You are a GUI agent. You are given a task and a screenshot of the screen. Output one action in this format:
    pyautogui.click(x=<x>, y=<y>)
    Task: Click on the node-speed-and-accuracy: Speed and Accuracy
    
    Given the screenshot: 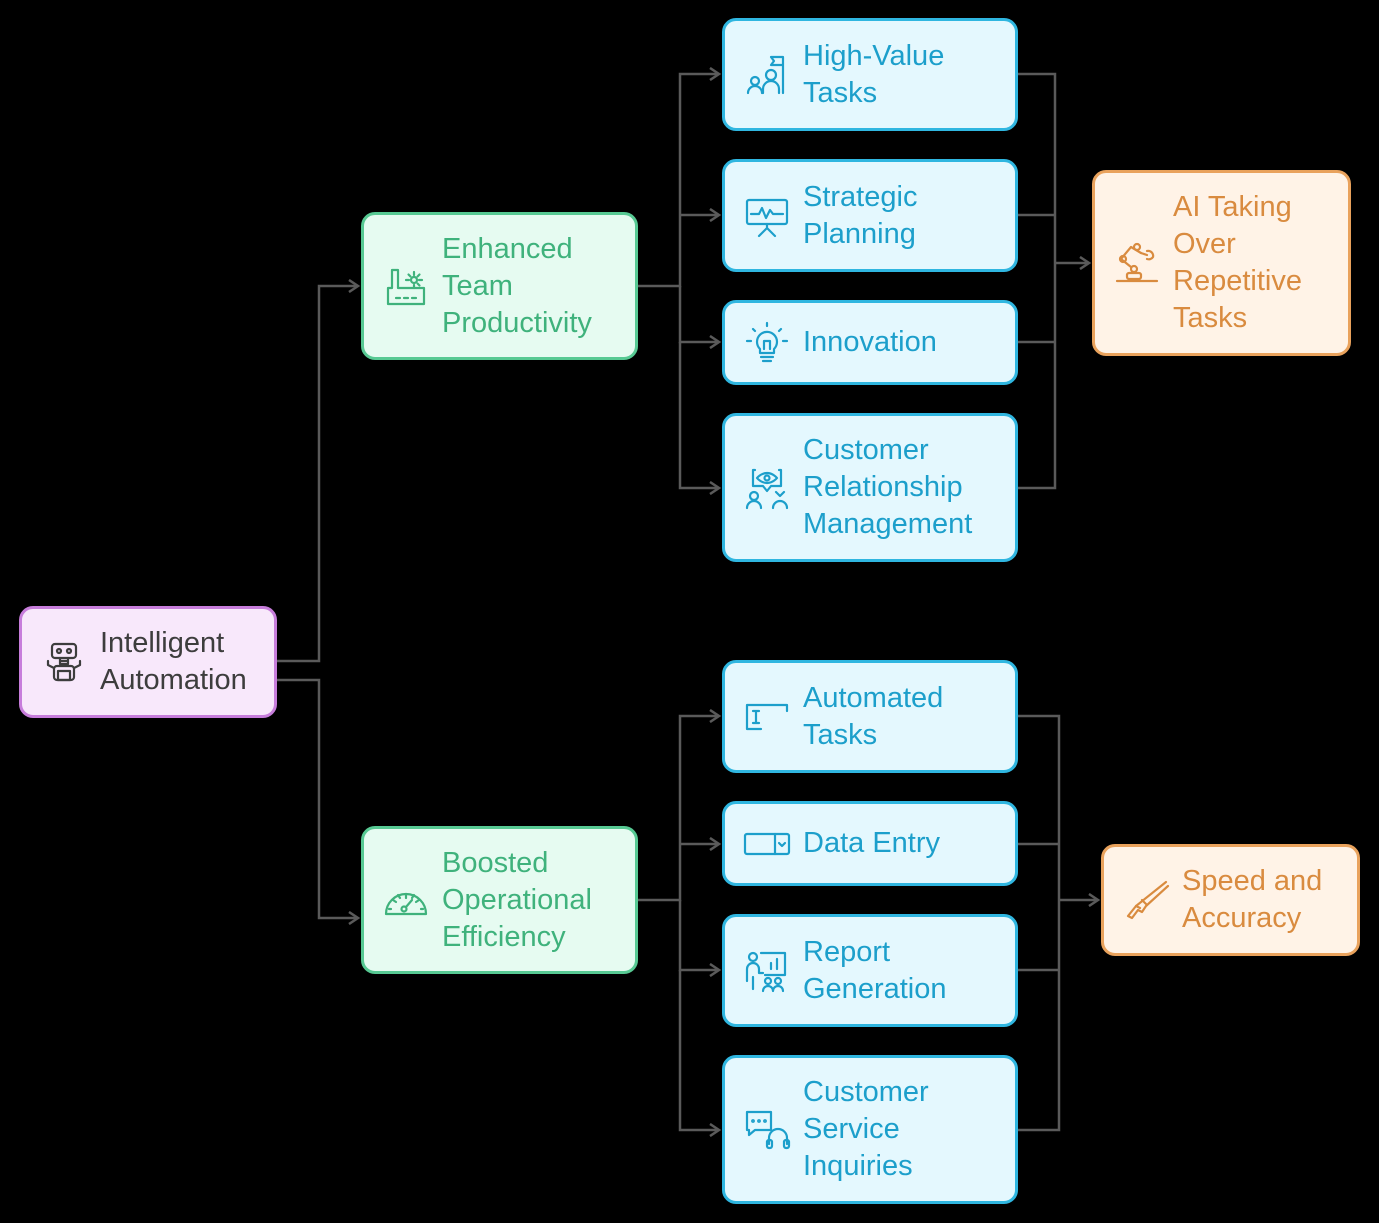 What is the action you would take?
    pyautogui.click(x=1230, y=900)
    